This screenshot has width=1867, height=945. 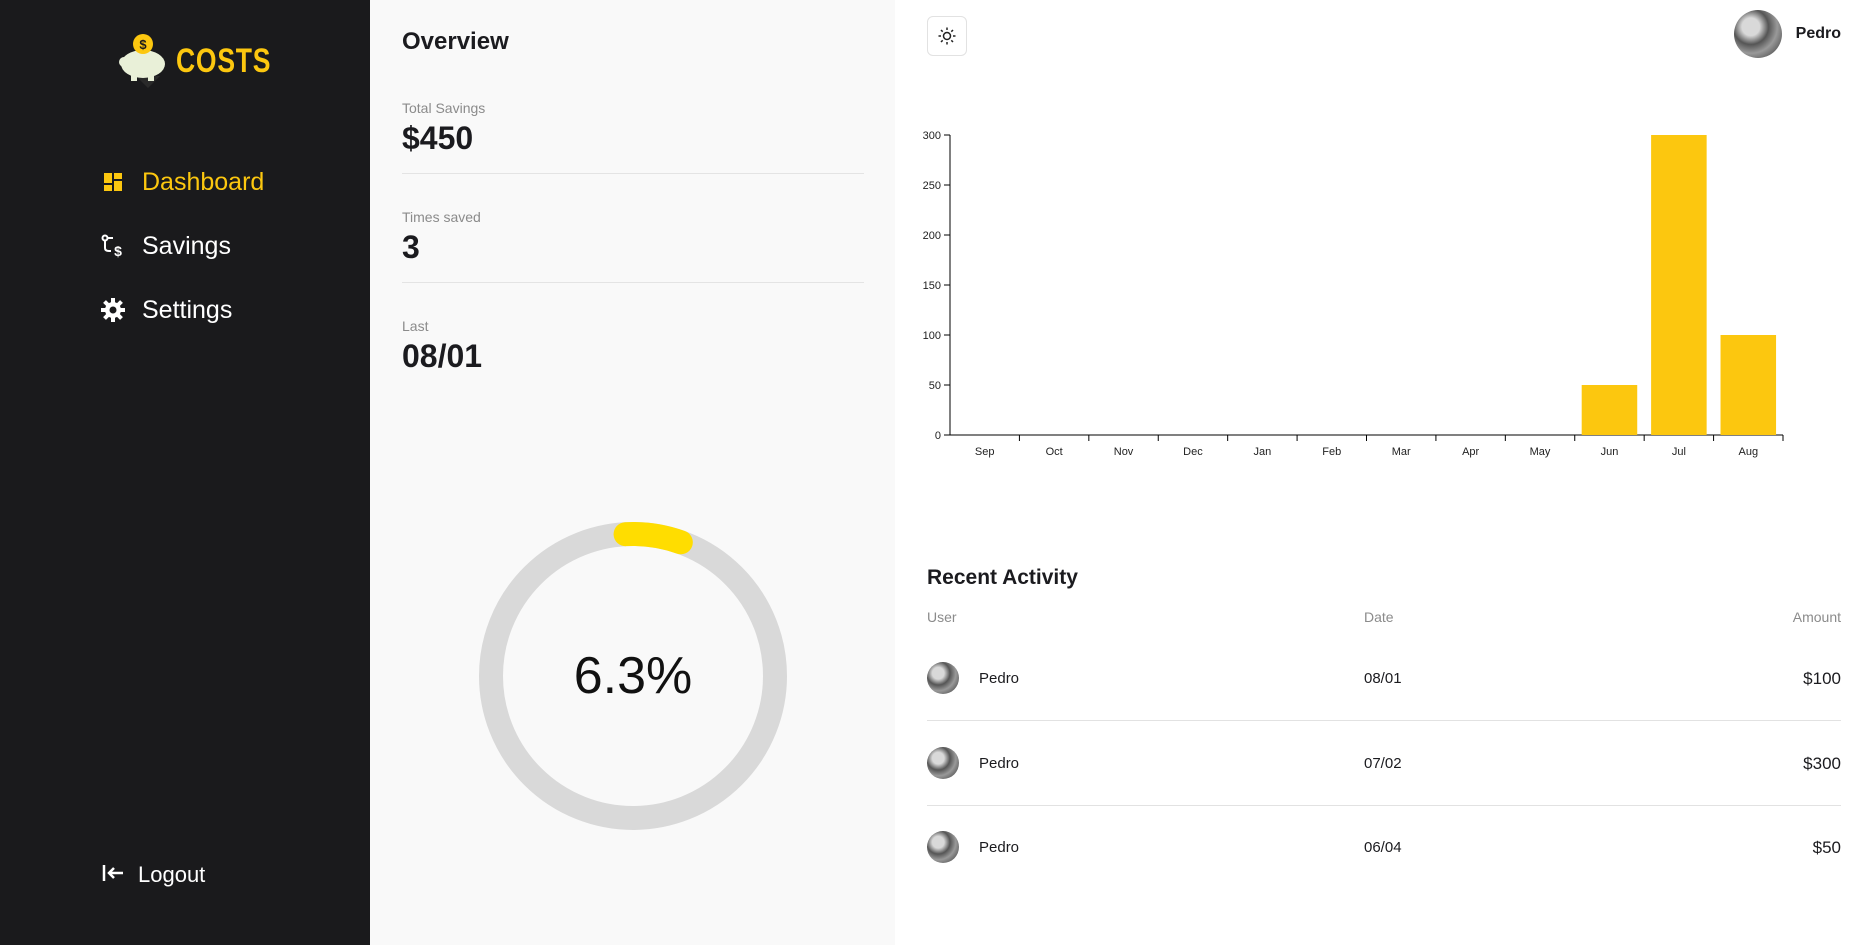 What do you see at coordinates (442, 356) in the screenshot?
I see `stat-value: 08/01` at bounding box center [442, 356].